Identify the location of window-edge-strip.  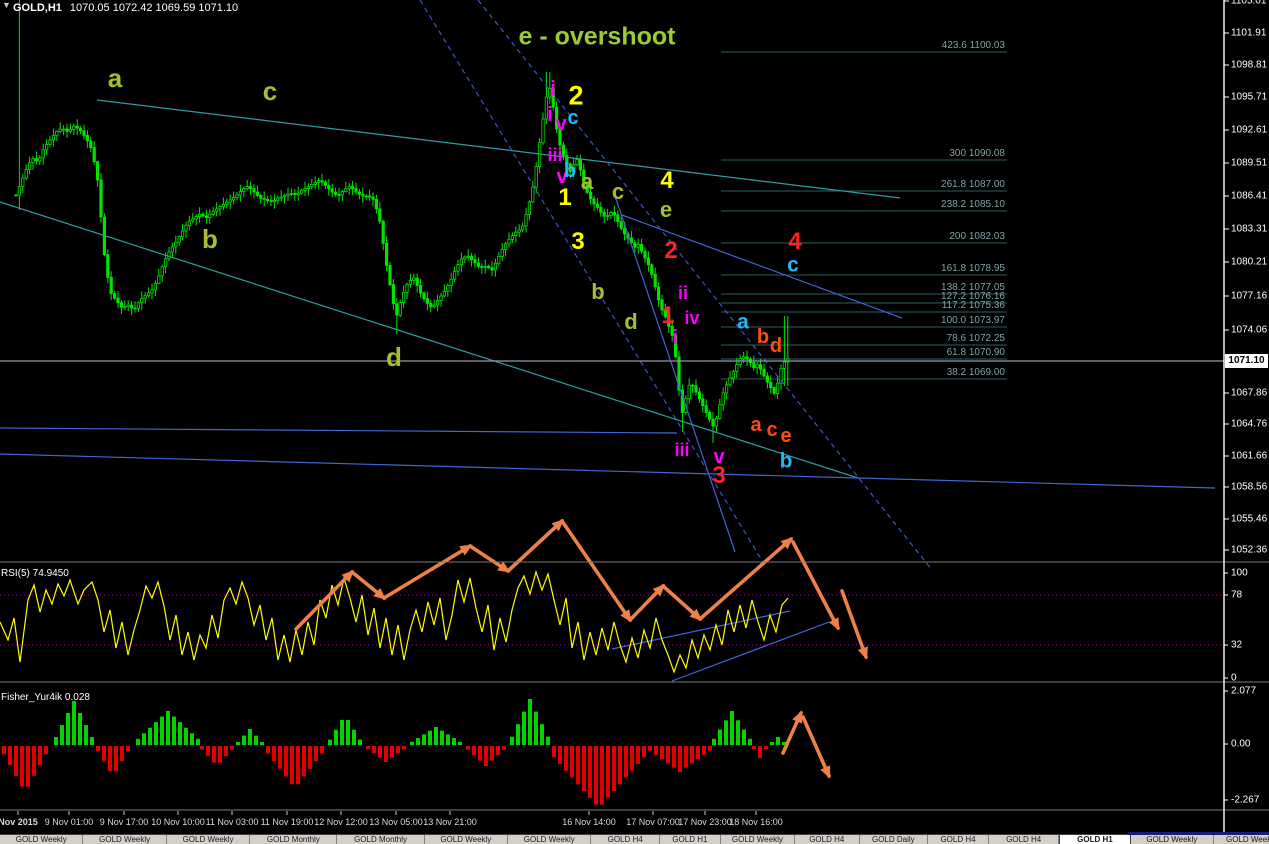
(1198, 833).